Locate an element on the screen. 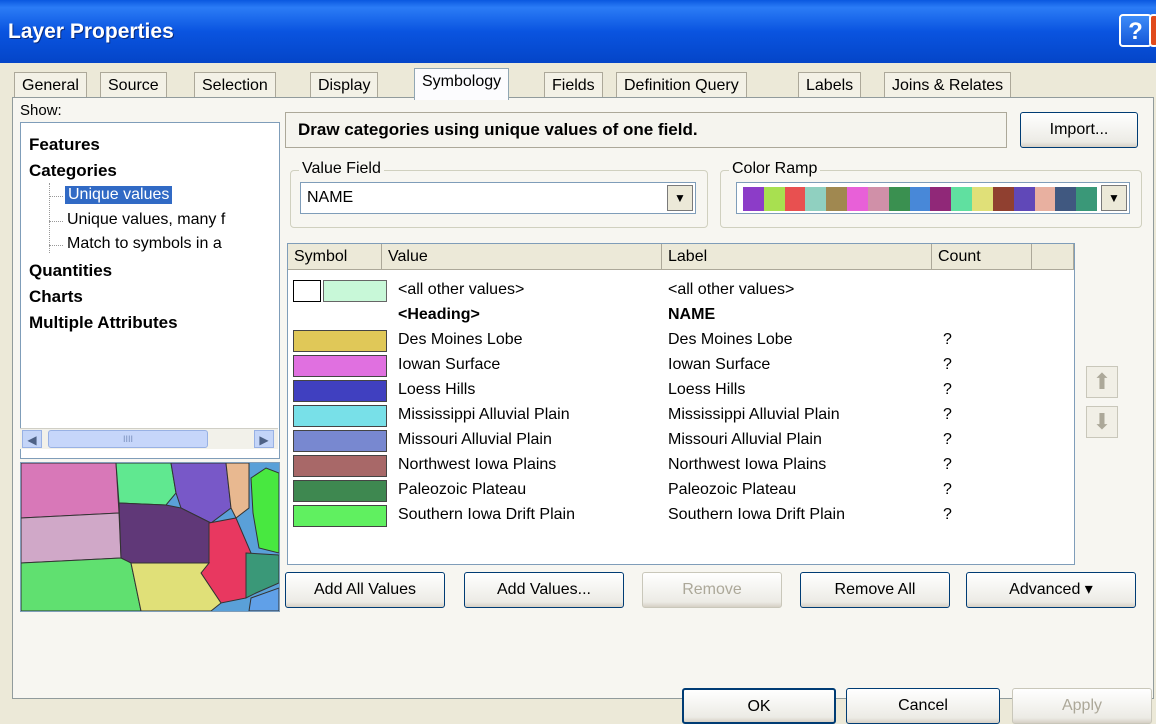 This screenshot has width=1156, height=724. color-ramp-select: ▼ is located at coordinates (933, 198).